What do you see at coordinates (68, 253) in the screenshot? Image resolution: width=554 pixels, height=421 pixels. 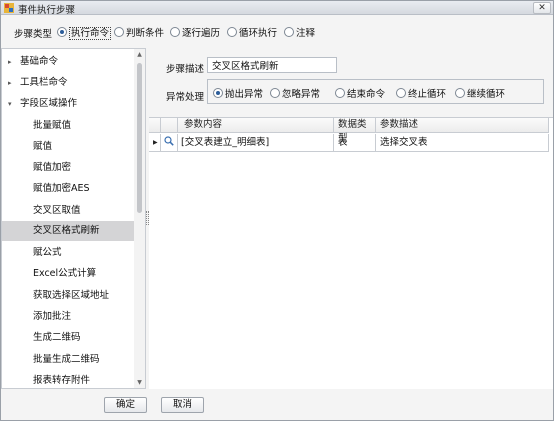 I see `tree-leaf: 赋公式` at bounding box center [68, 253].